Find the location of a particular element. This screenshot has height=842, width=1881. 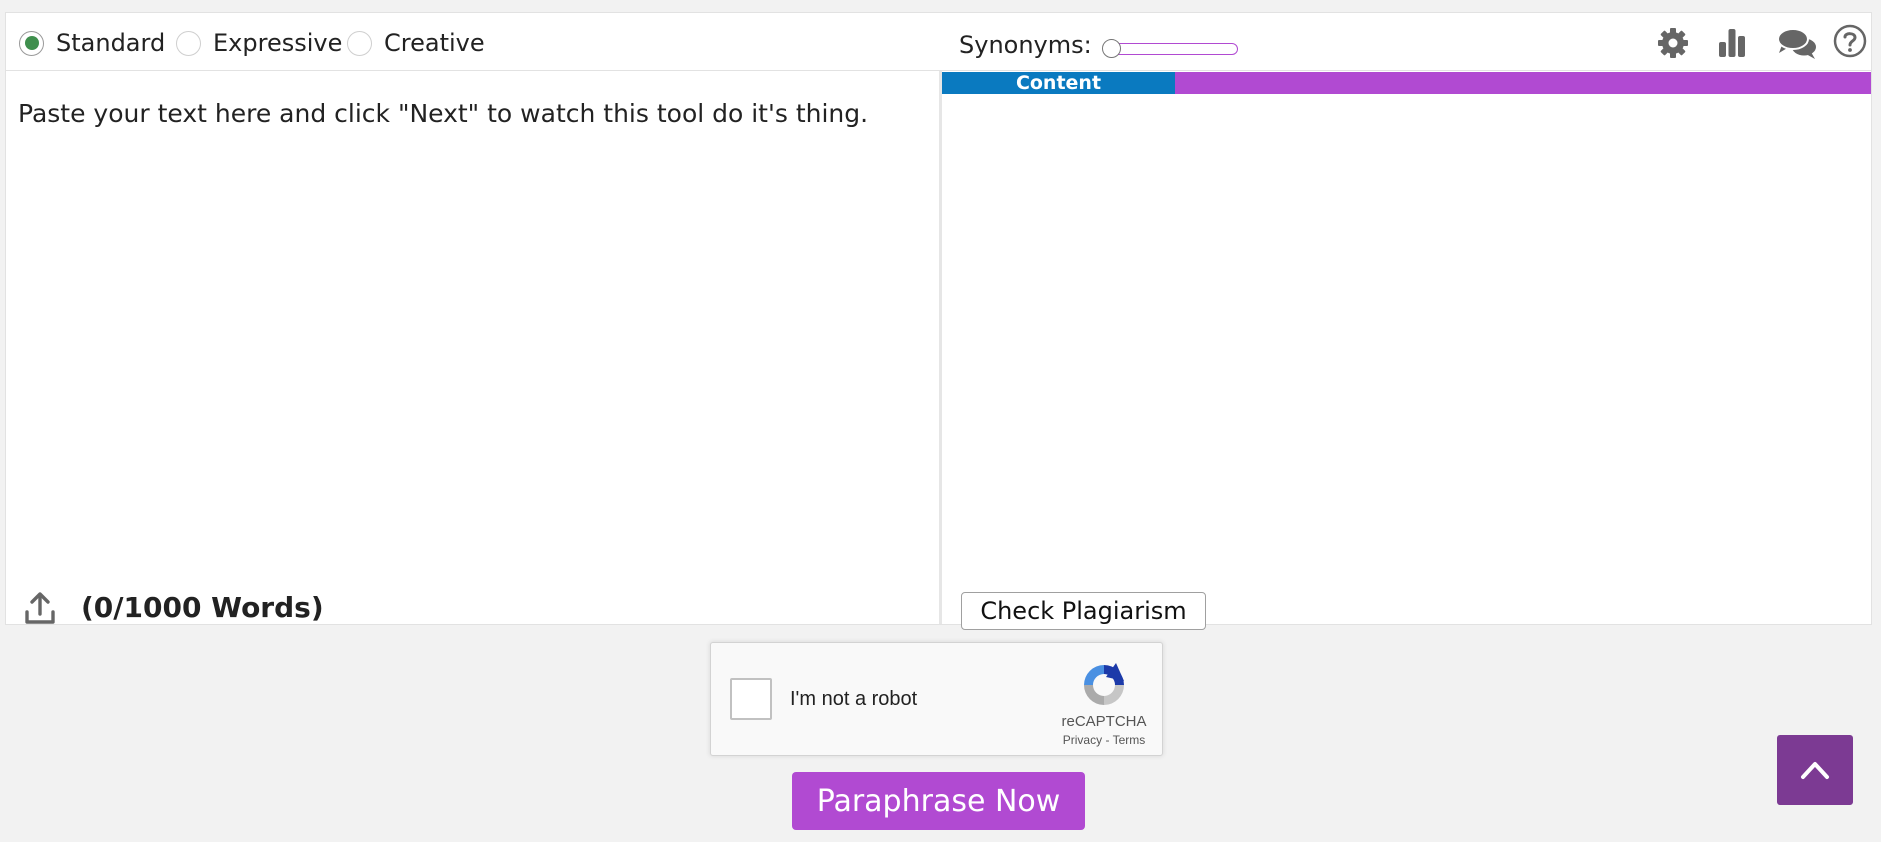

recaptcha-checkbox is located at coordinates (751, 699).